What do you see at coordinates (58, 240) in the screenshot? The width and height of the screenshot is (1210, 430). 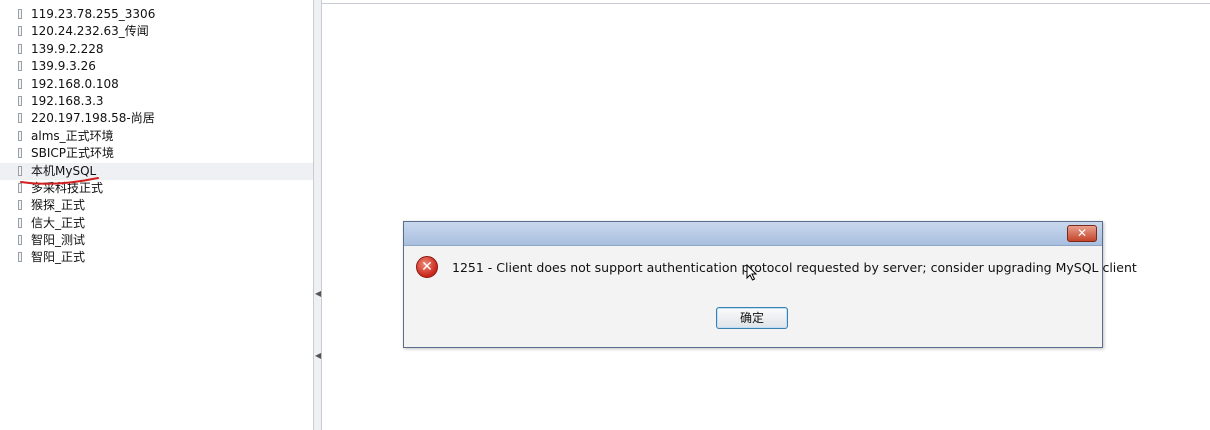 I see `connection-label: 智阳_测试` at bounding box center [58, 240].